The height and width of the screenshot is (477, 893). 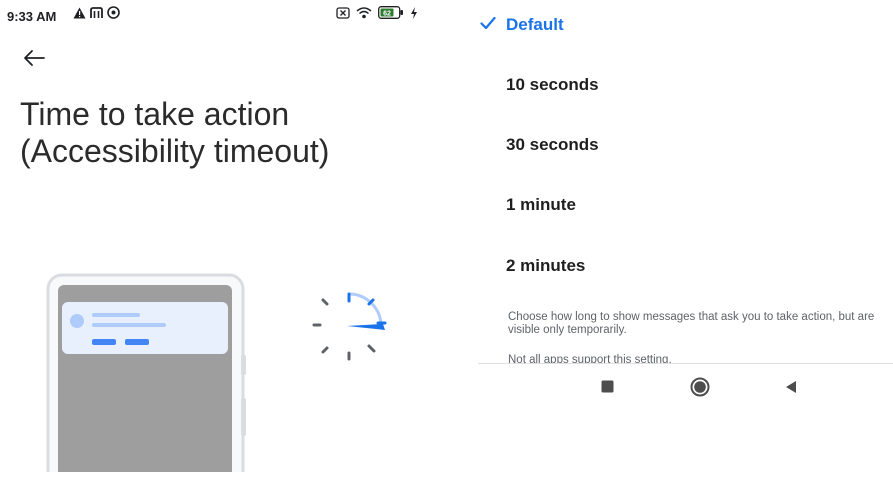 I want to click on option-2-minutes: 2 minutes, so click(x=685, y=264).